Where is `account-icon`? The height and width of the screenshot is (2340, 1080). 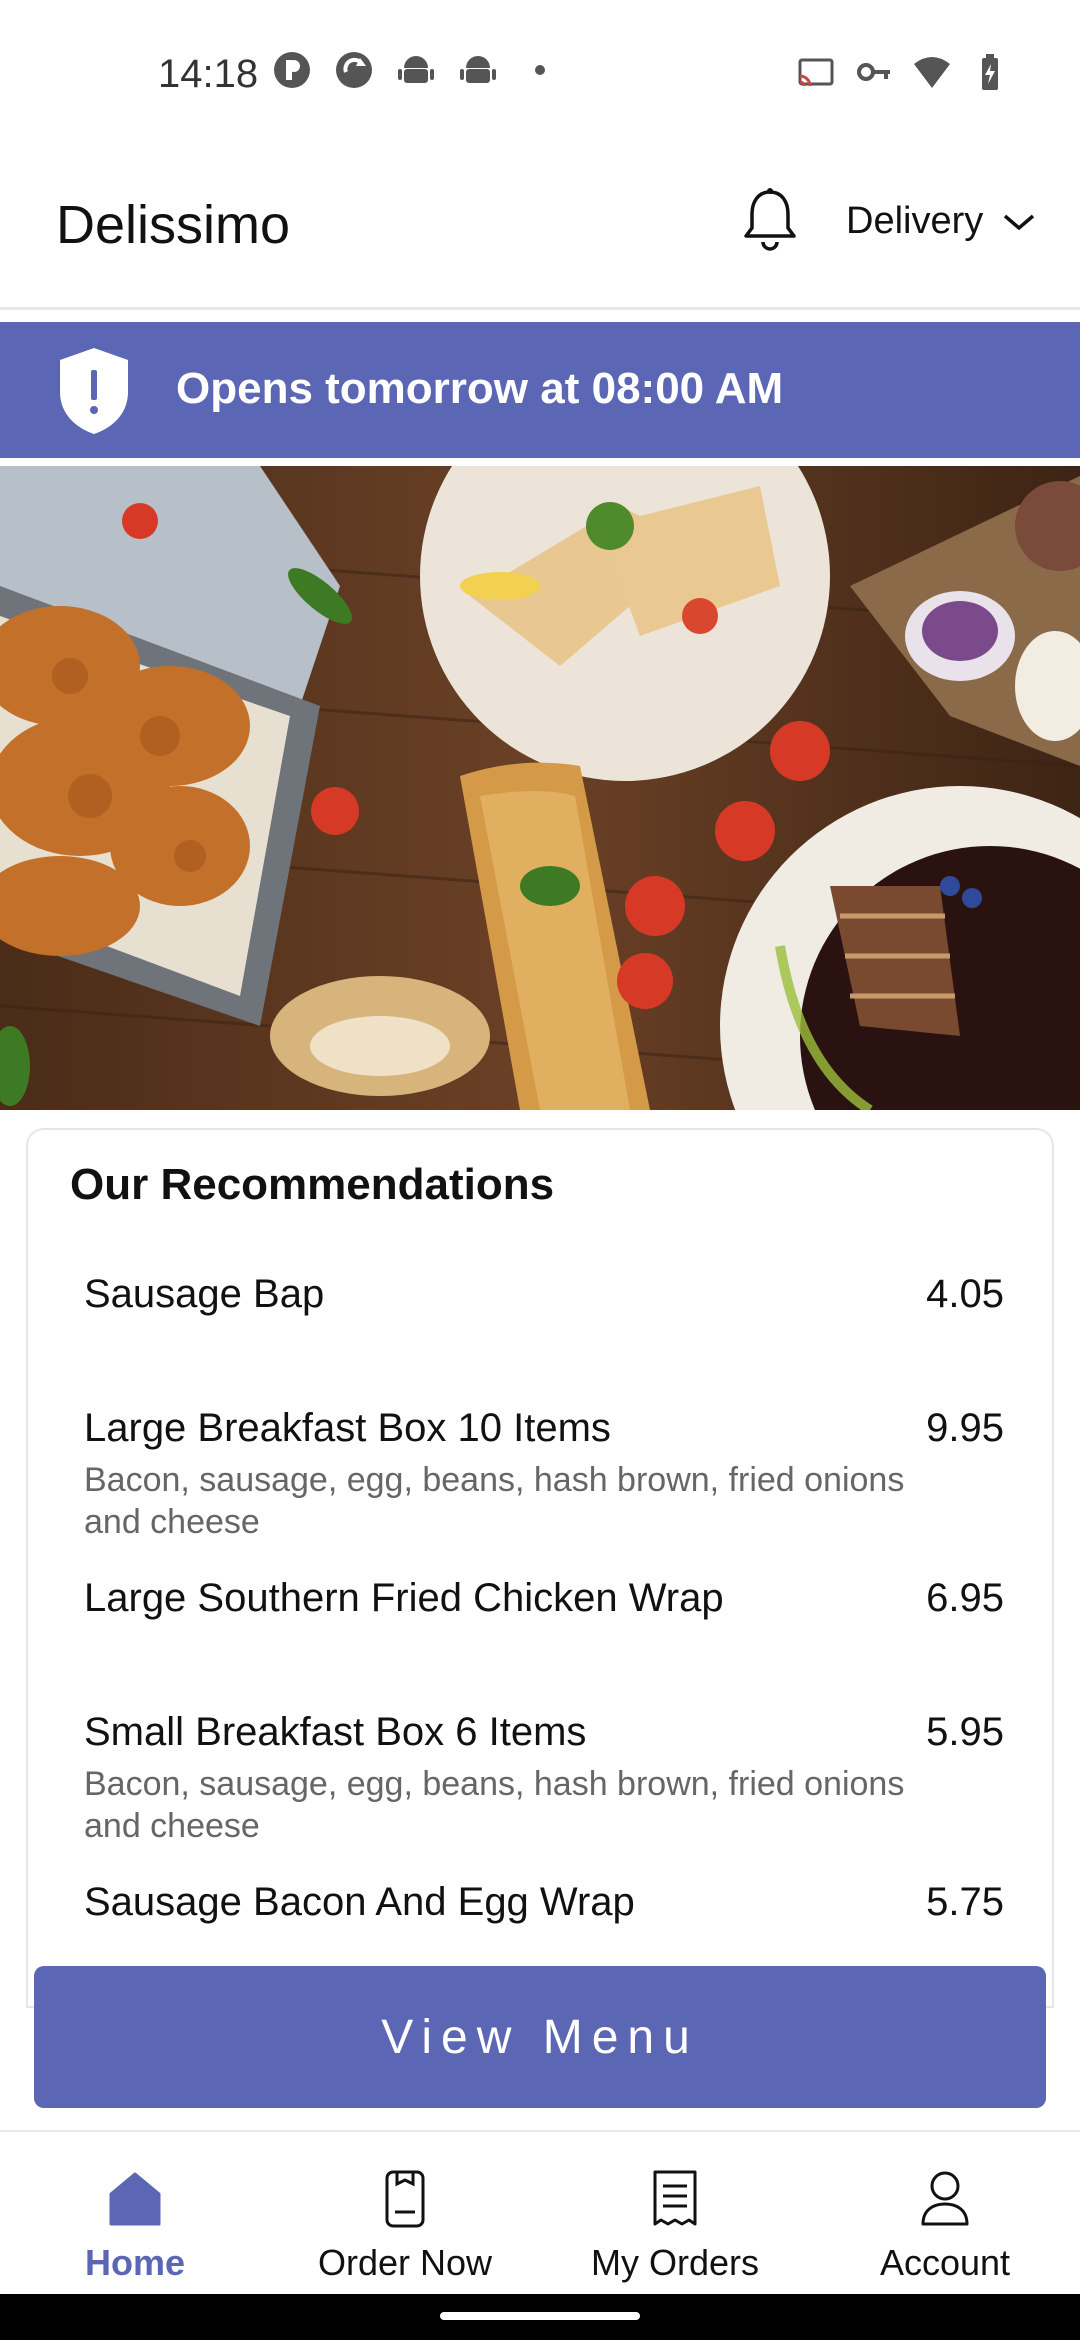
account-icon is located at coordinates (945, 2198).